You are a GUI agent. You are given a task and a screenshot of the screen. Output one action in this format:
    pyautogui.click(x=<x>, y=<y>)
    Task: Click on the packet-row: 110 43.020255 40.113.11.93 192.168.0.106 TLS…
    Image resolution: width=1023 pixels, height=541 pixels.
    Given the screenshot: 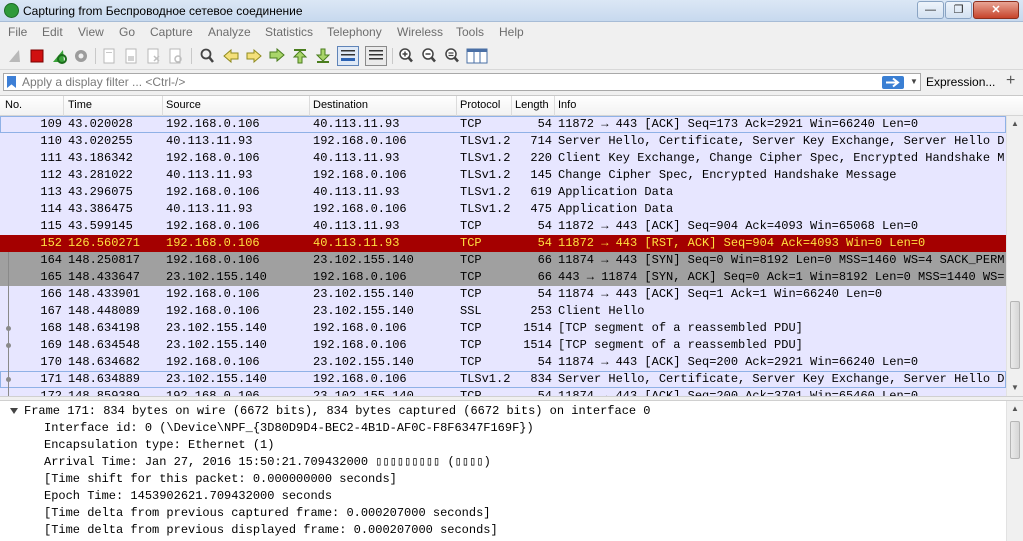 What is the action you would take?
    pyautogui.click(x=503, y=141)
    